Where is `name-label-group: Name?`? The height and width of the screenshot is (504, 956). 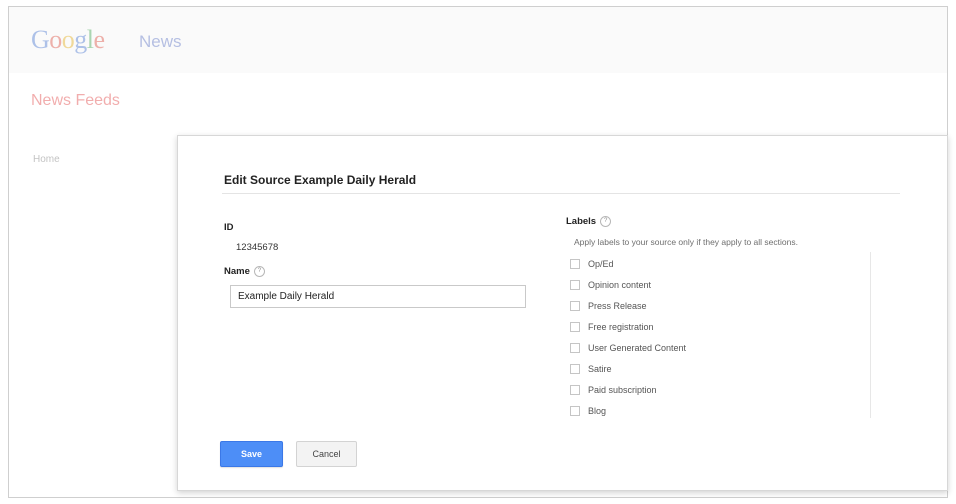
name-label-group: Name? is located at coordinates (244, 271).